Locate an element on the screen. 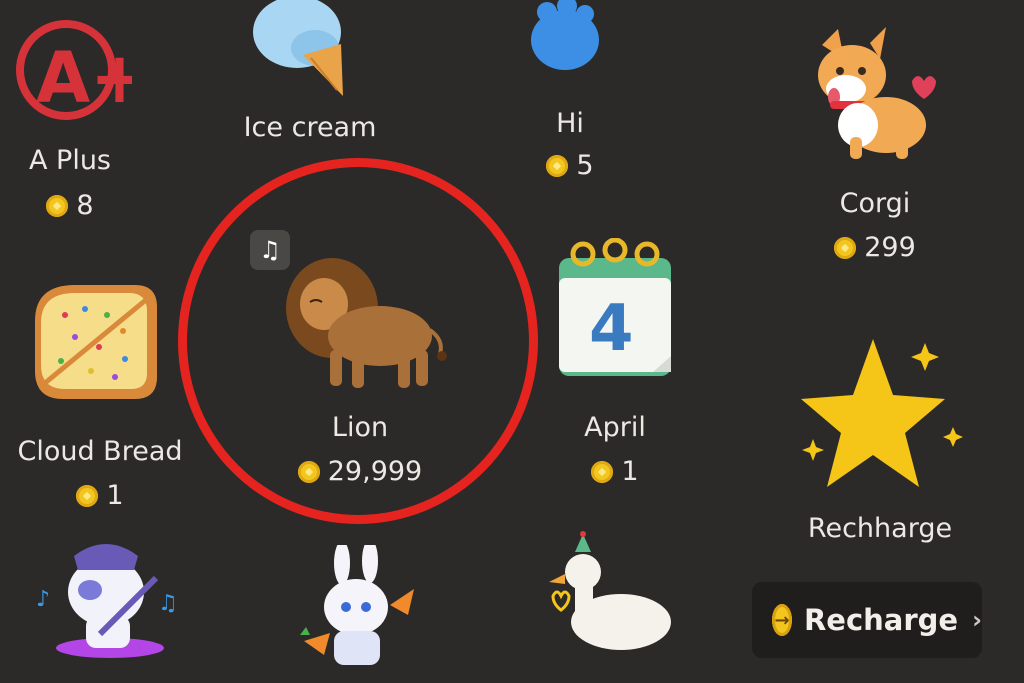 The width and height of the screenshot is (1024, 683). gift-a-plus: A+ A Plus 8 is located at coordinates (70, 115).